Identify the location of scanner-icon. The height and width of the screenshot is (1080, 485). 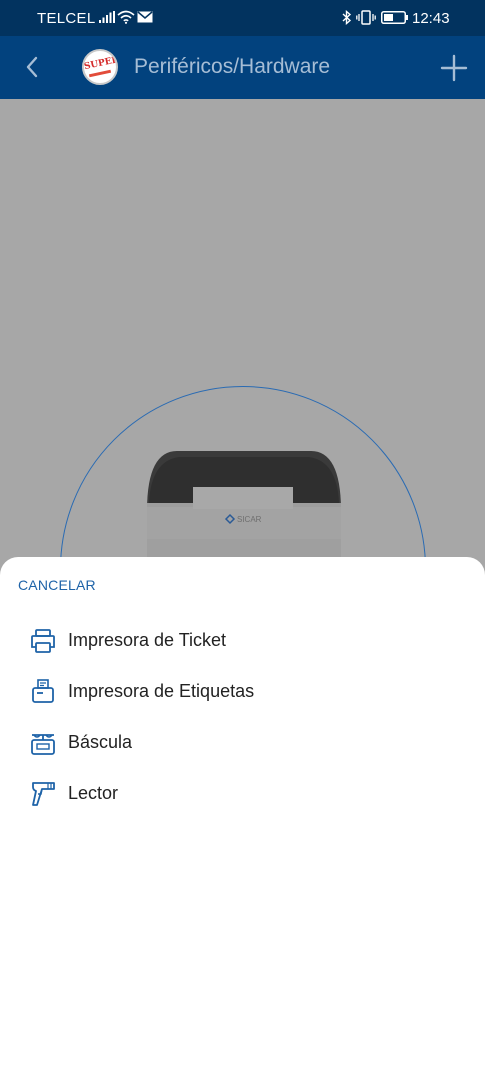
(43, 794).